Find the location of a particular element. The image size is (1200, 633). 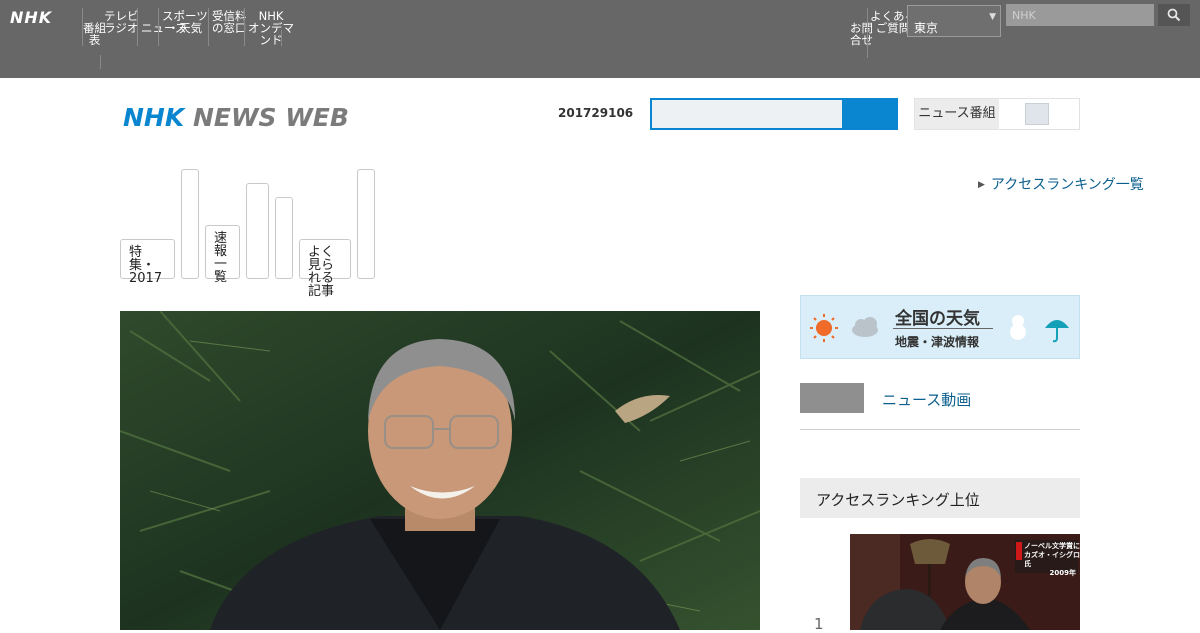

ranking-link-text: アクセスランキング一覧 is located at coordinates (1067, 185).